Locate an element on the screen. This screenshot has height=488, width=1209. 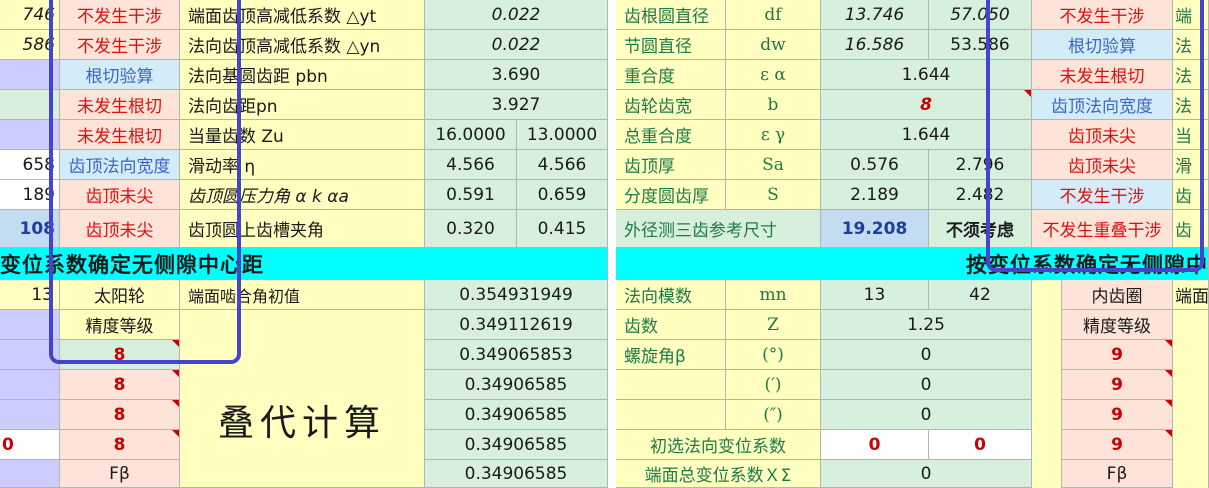
param-value-1: 4.566 is located at coordinates (471, 165).